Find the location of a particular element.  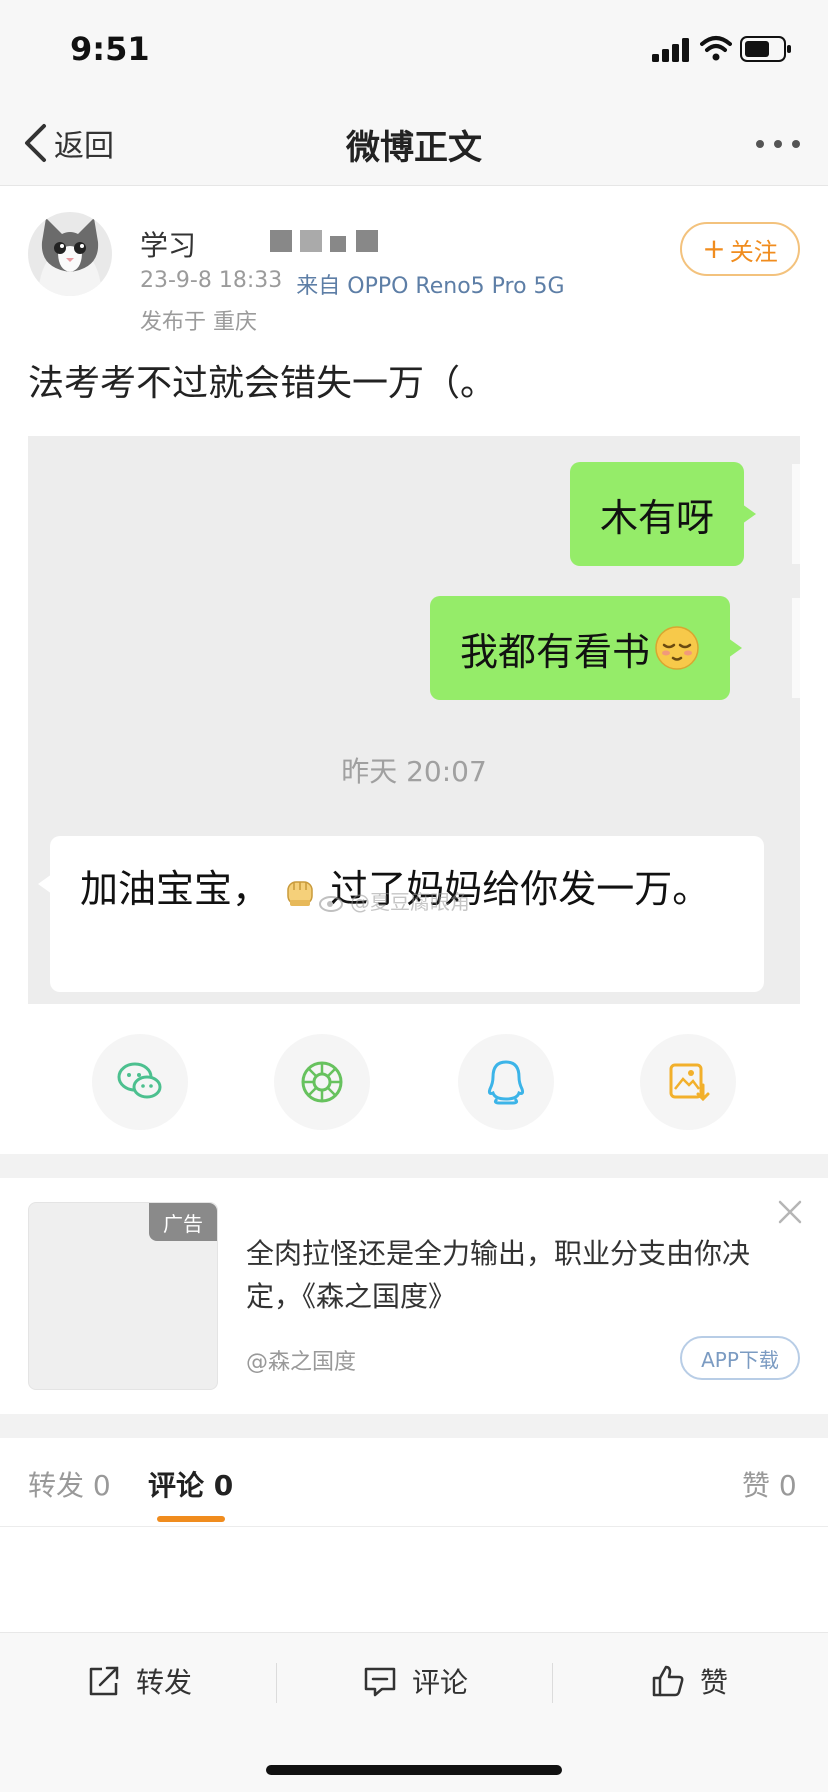

chat-time: 昨天 20:07 is located at coordinates (414, 771).